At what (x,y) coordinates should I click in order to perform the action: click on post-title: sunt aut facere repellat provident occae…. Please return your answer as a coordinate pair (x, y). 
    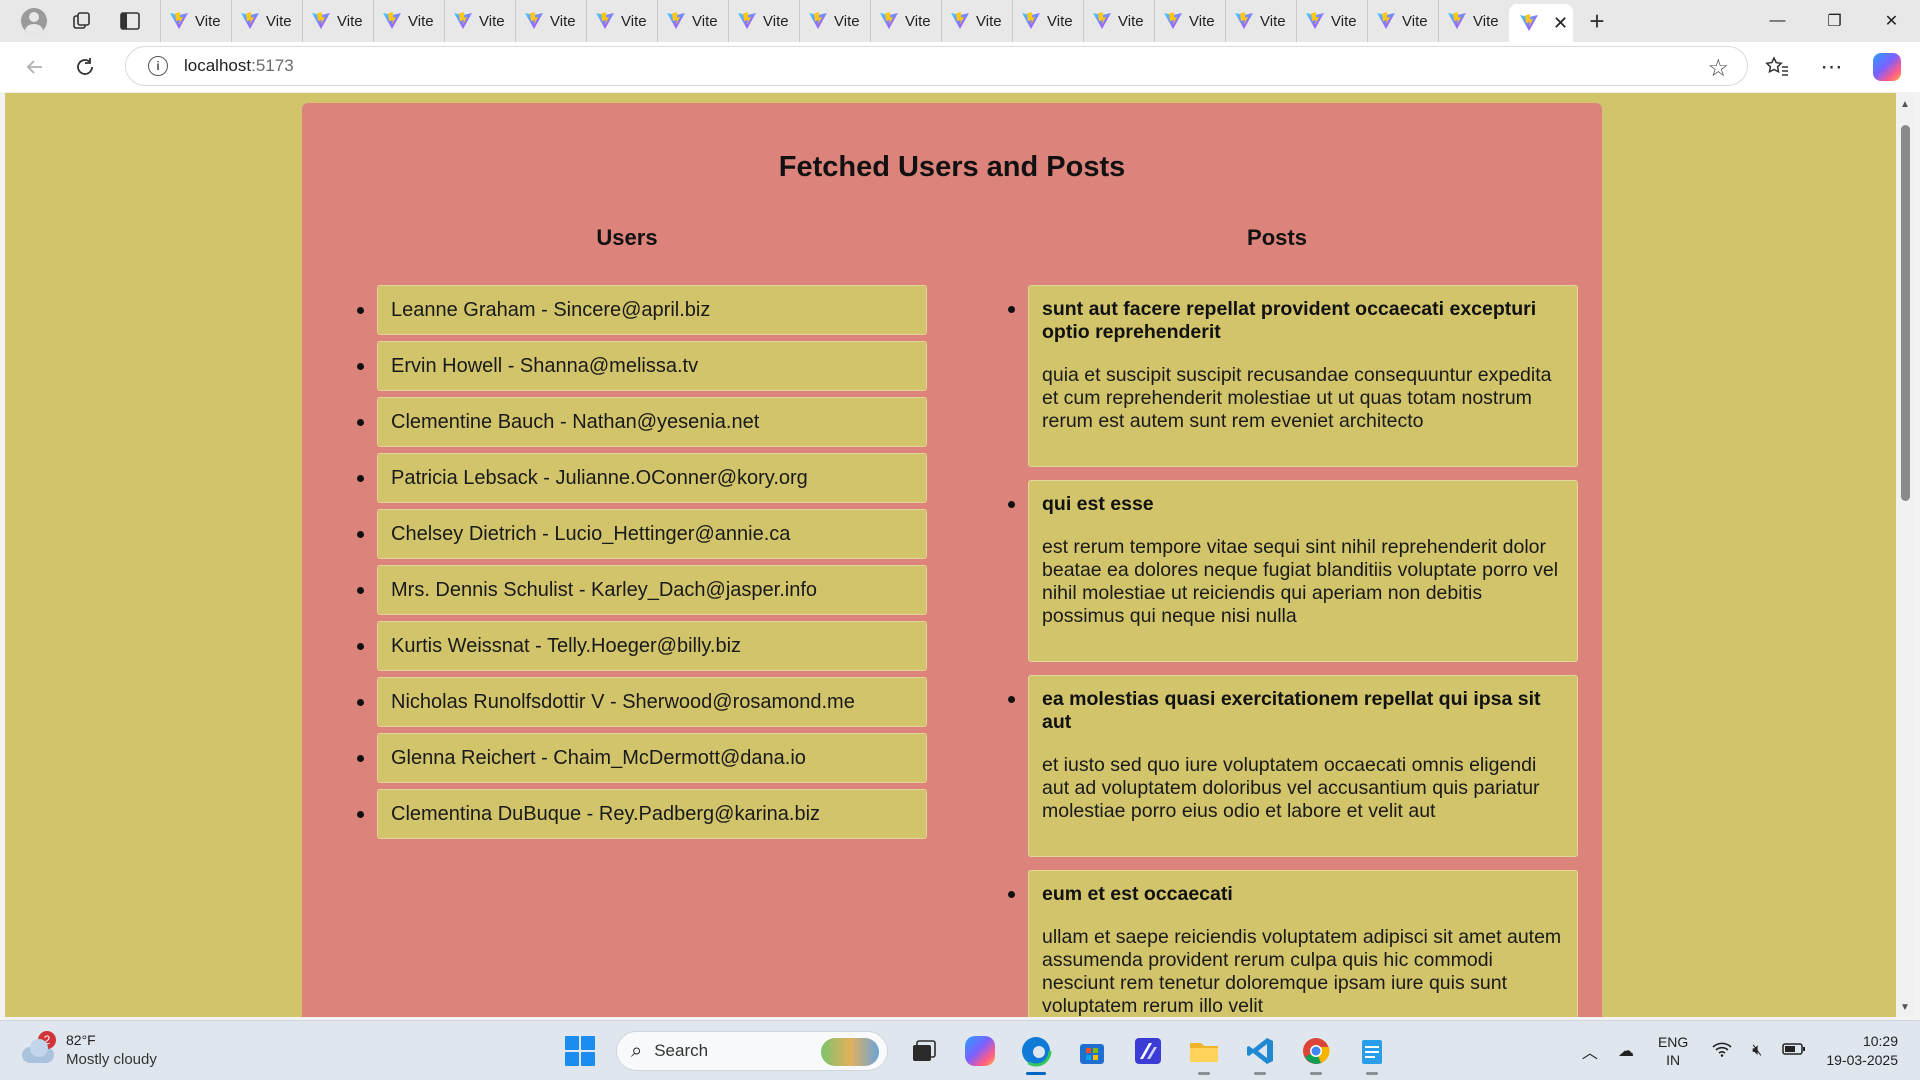
    Looking at the image, I should click on (1289, 320).